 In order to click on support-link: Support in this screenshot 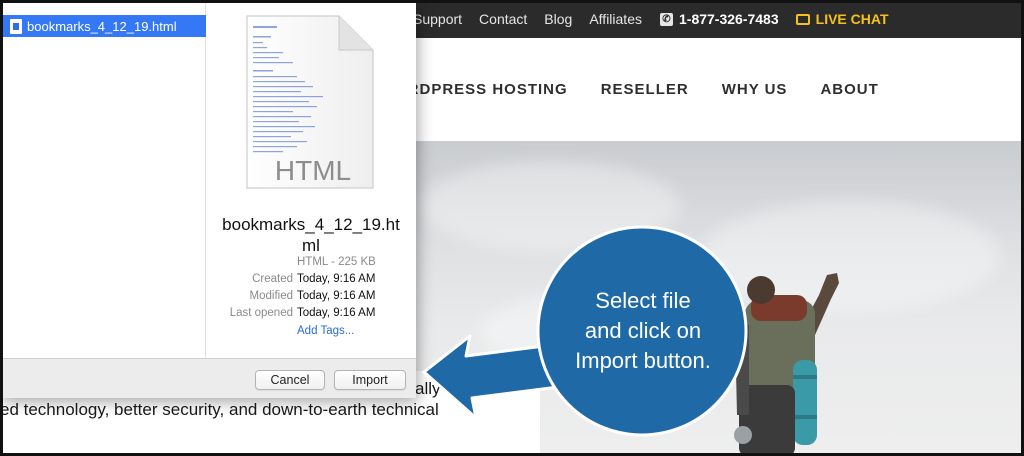, I will do `click(437, 19)`.